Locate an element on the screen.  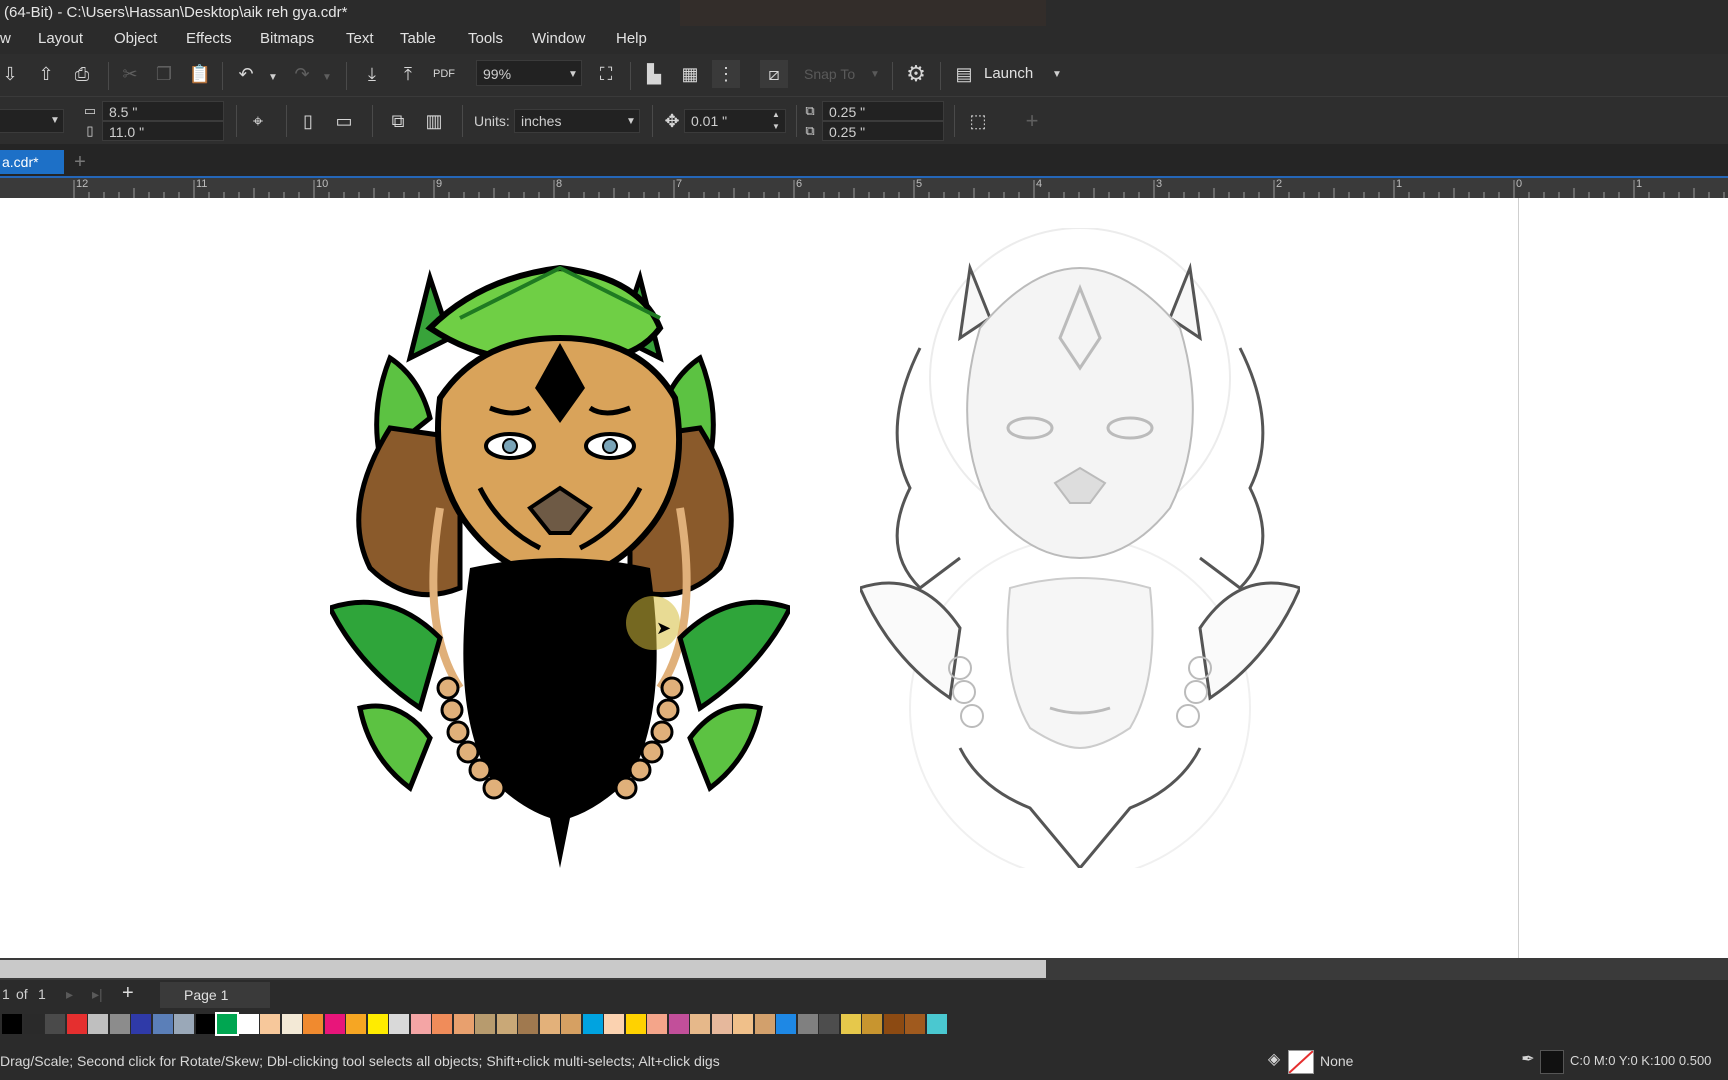
new-tab-icon: + is located at coordinates (80, 162).